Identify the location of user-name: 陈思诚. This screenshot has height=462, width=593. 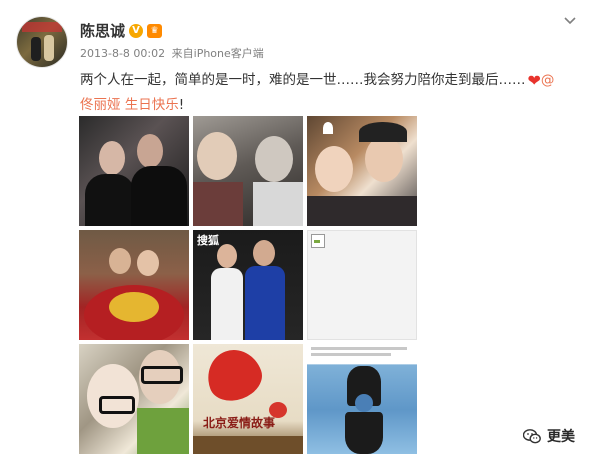
(102, 30).